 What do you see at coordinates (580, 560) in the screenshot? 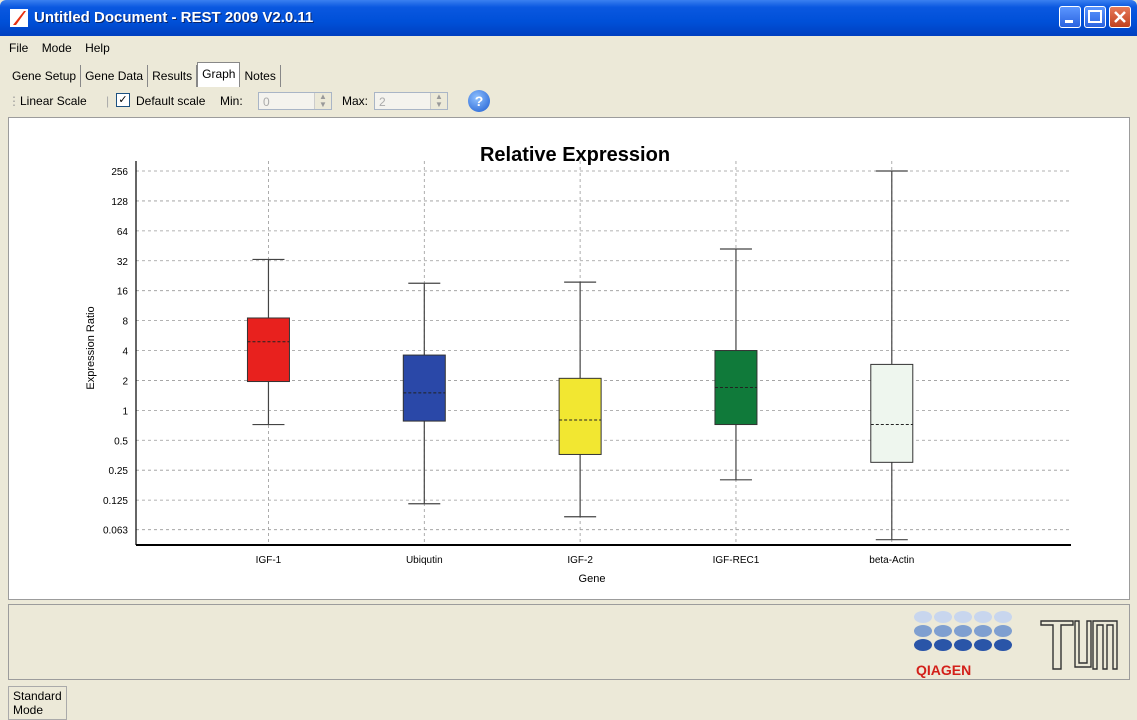
I see `x-tick-label: IGF-2` at bounding box center [580, 560].